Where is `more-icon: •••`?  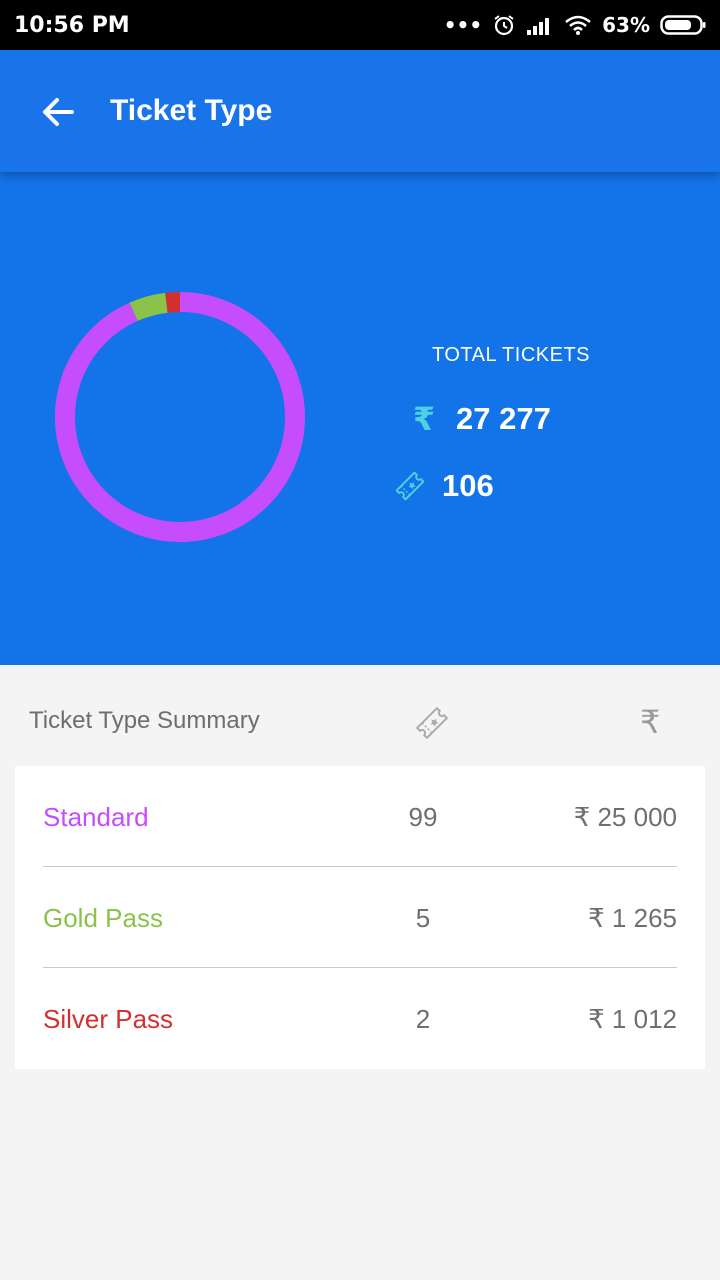
more-icon: ••• is located at coordinates (463, 25).